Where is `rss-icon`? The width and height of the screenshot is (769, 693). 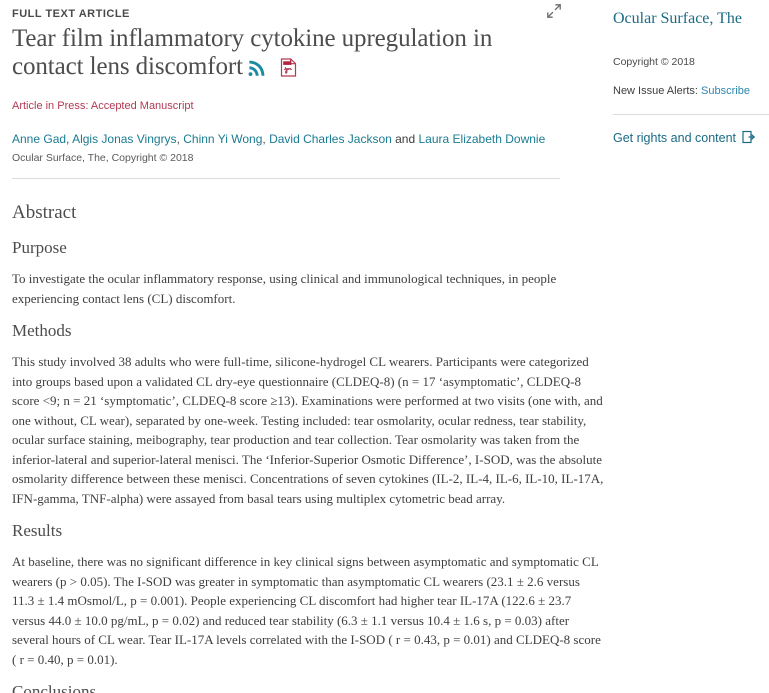
rss-icon is located at coordinates (257, 70).